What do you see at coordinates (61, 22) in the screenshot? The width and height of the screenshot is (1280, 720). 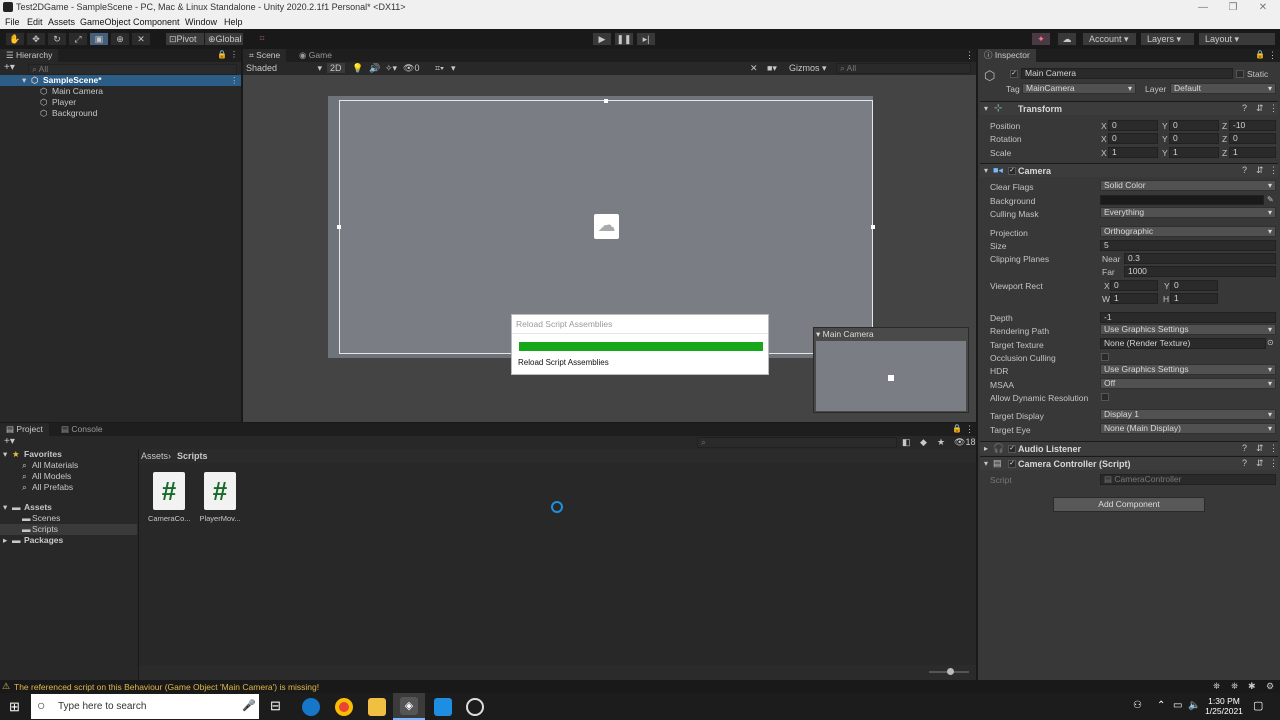 I see `menu-assets: Assets` at bounding box center [61, 22].